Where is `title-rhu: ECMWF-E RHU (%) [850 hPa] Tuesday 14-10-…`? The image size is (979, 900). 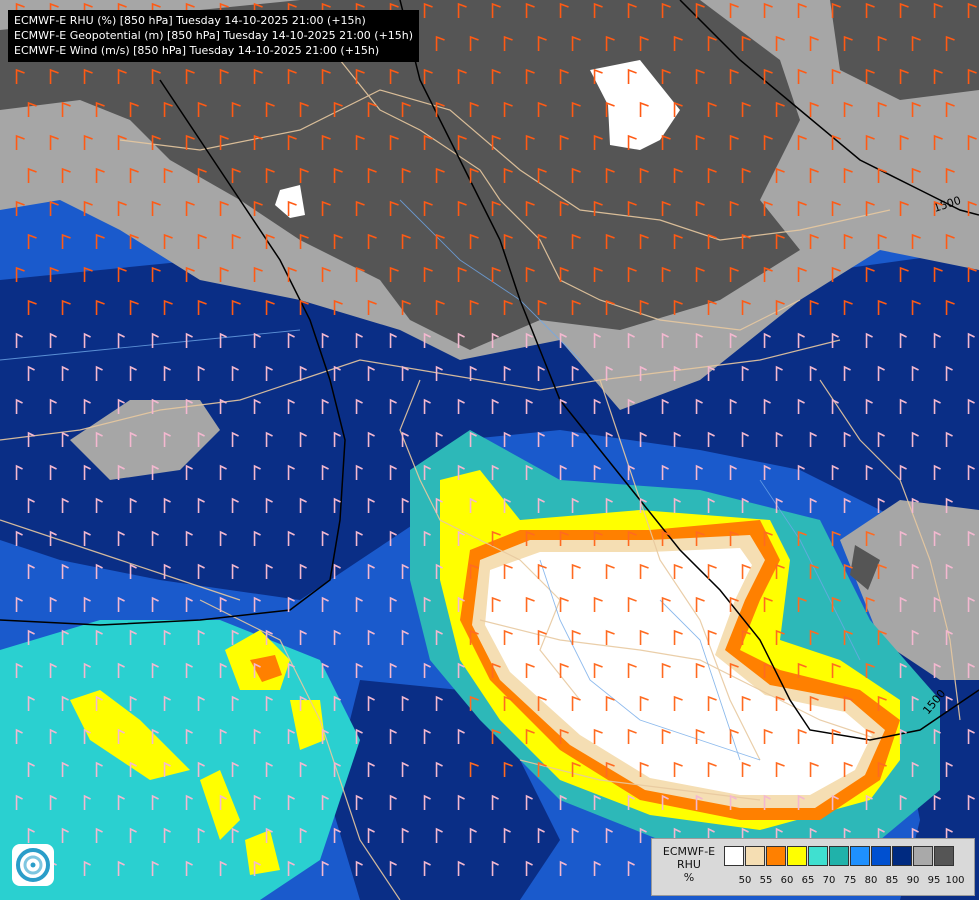 title-rhu: ECMWF-E RHU (%) [850 hPa] Tuesday 14-10-… is located at coordinates (190, 20).